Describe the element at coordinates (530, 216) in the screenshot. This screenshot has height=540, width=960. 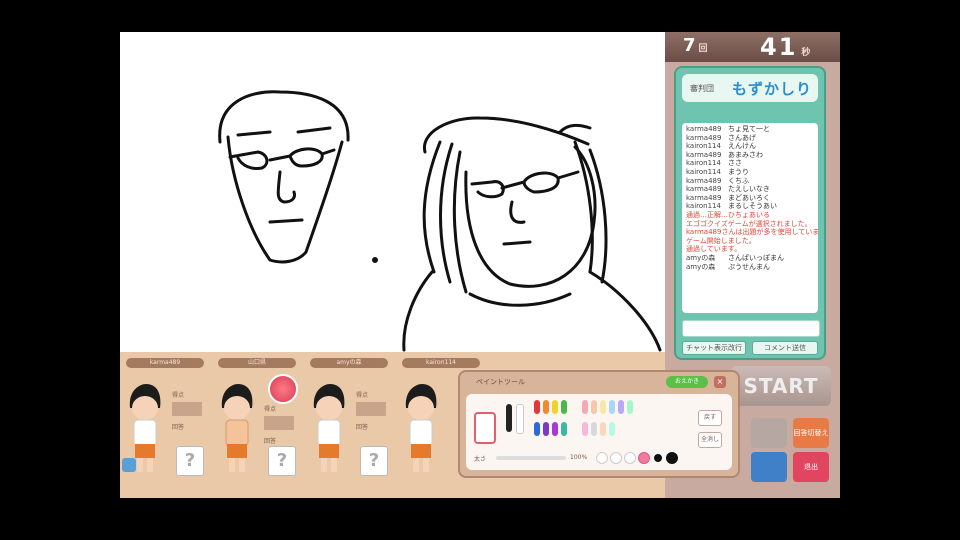
I see `stroke-right-face` at that location.